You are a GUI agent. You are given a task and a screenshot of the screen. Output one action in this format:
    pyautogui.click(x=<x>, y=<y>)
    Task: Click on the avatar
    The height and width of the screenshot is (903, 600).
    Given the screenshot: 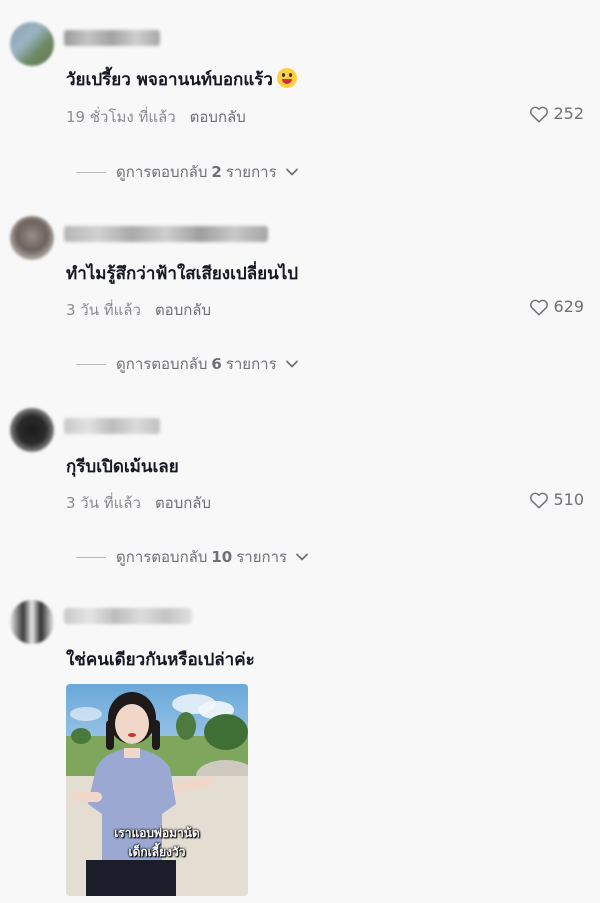 What is the action you would take?
    pyautogui.click(x=32, y=622)
    